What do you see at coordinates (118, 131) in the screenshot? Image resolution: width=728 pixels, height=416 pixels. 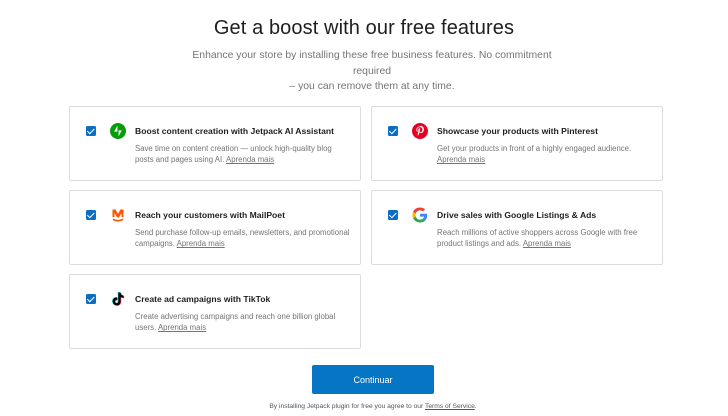 I see `jetpack-icon` at bounding box center [118, 131].